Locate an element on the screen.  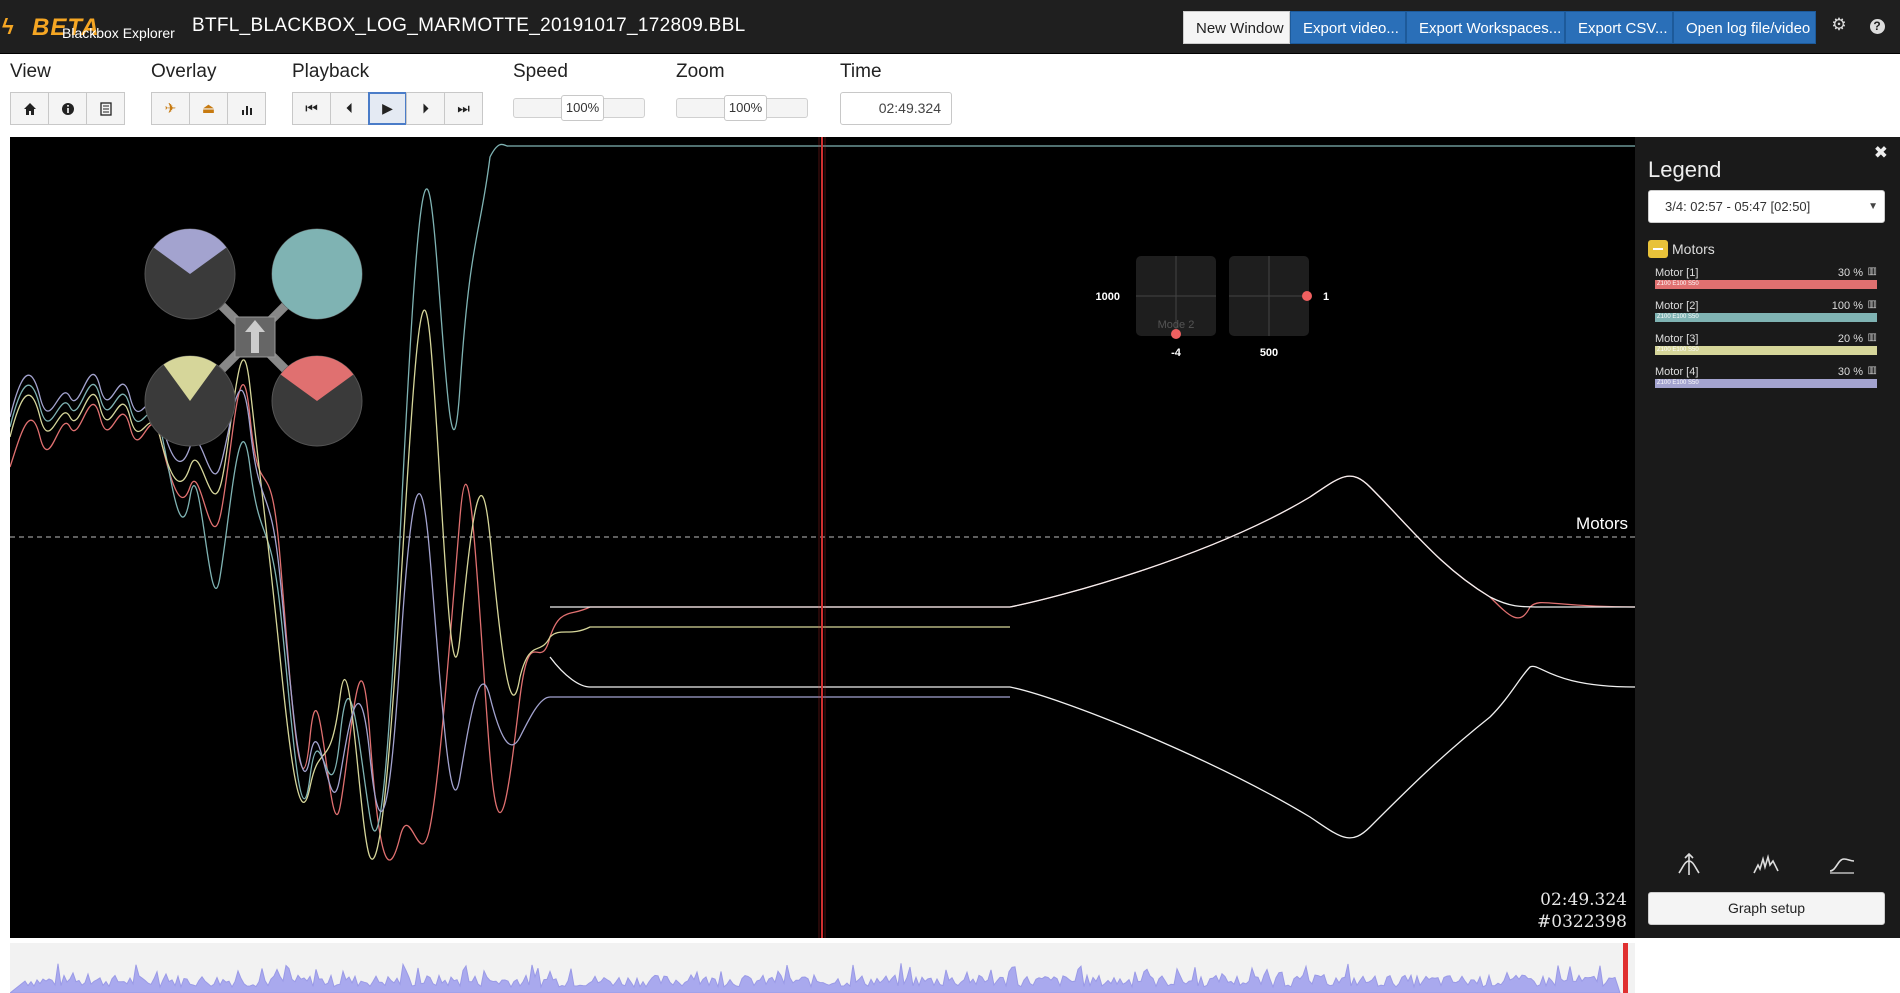
jump-start-button: ⏮ is located at coordinates (311, 108).